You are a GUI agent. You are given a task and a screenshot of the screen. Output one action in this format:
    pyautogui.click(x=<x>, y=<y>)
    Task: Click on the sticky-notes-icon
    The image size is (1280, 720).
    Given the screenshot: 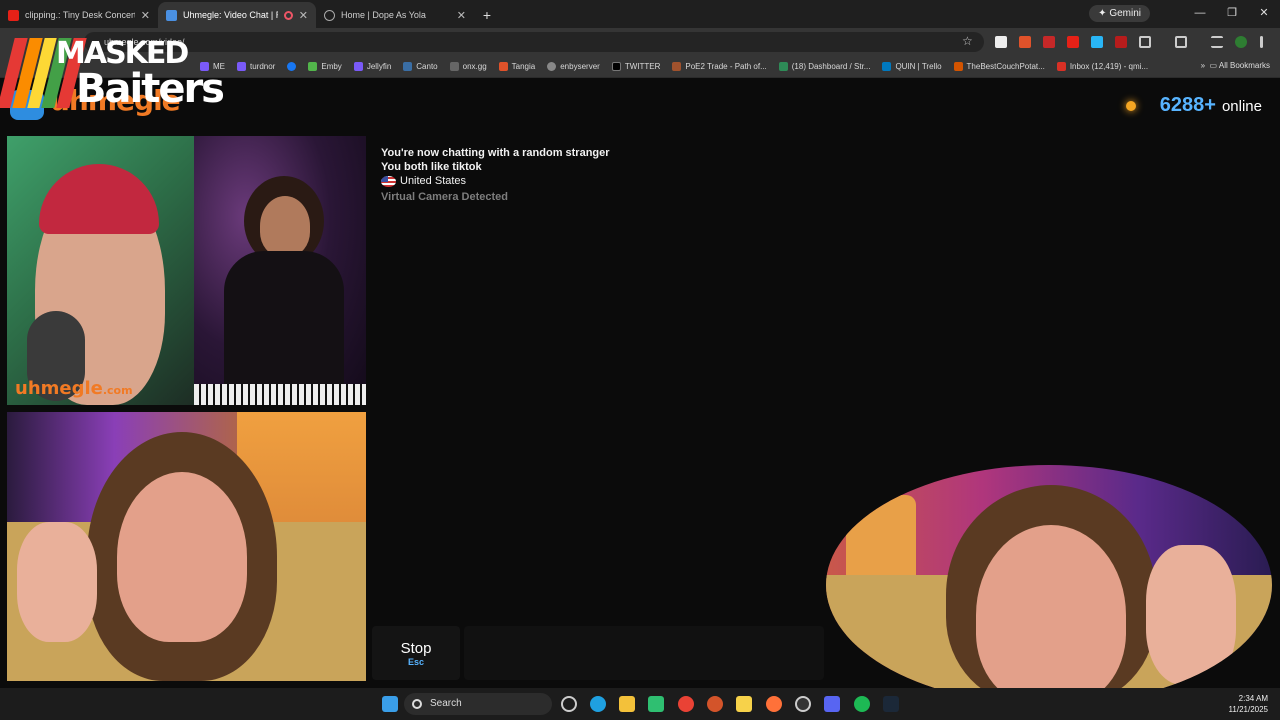 What is the action you would take?
    pyautogui.click(x=744, y=704)
    